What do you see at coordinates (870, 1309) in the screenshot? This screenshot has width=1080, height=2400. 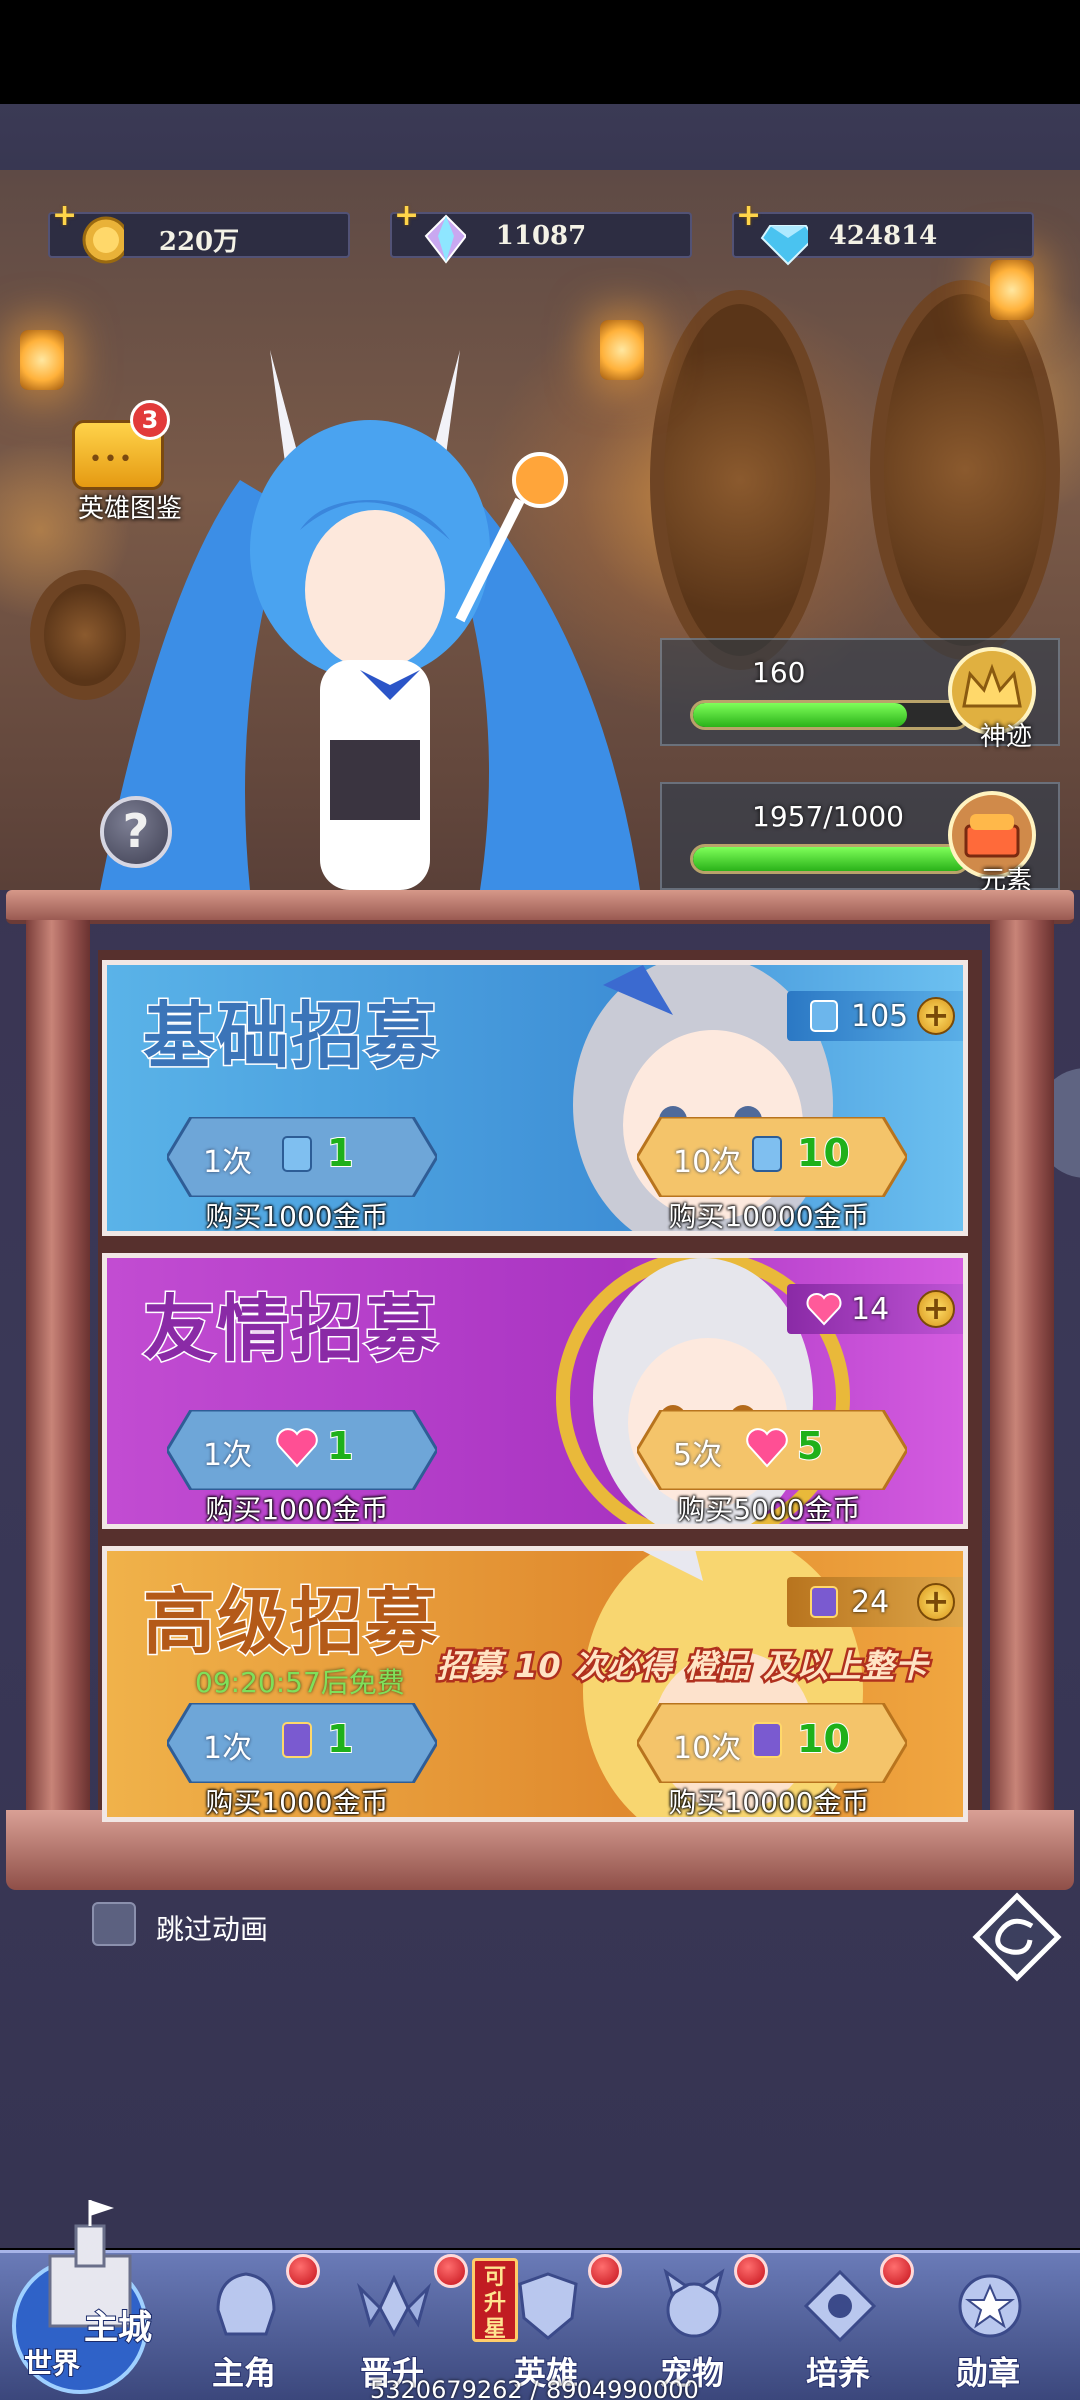 I see `friendship-heart-amount: 14` at bounding box center [870, 1309].